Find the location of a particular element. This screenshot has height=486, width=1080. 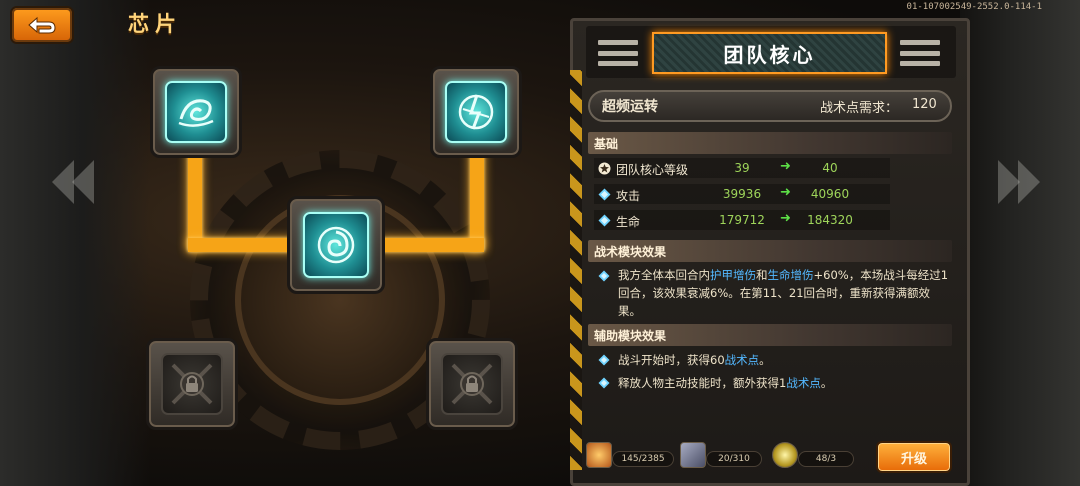

skill-cost-label: 战术点需求： is located at coordinates (859, 108).